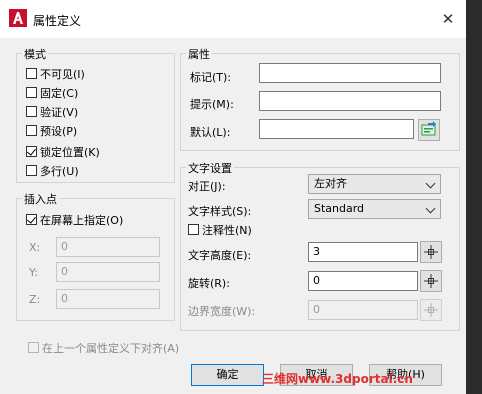 The width and height of the screenshot is (482, 394). What do you see at coordinates (363, 310) in the screenshot?
I see `boundary-width-input: 0` at bounding box center [363, 310].